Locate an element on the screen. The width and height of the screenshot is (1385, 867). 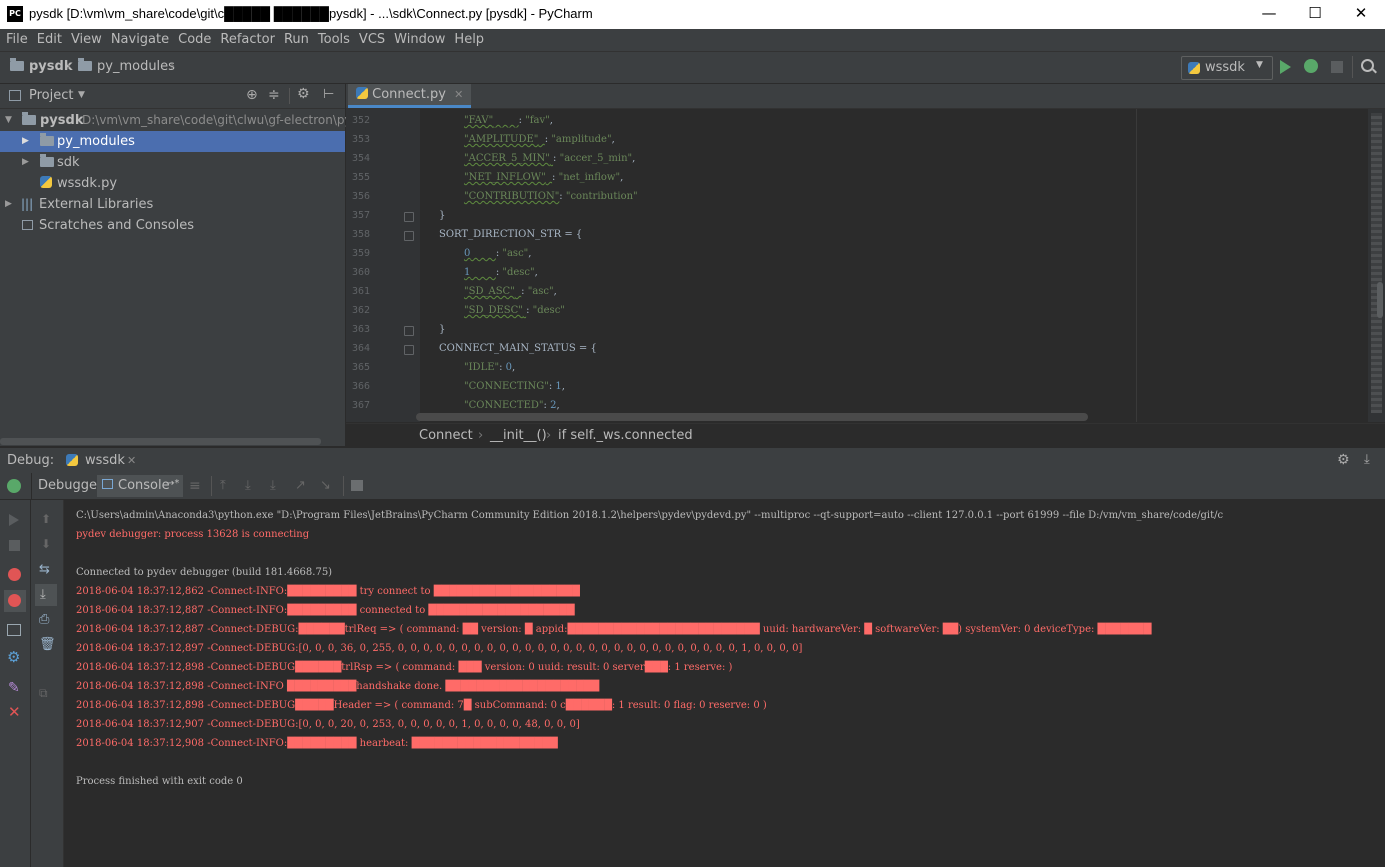
arrow-down-icon: ⬇ is located at coordinates (46, 544).